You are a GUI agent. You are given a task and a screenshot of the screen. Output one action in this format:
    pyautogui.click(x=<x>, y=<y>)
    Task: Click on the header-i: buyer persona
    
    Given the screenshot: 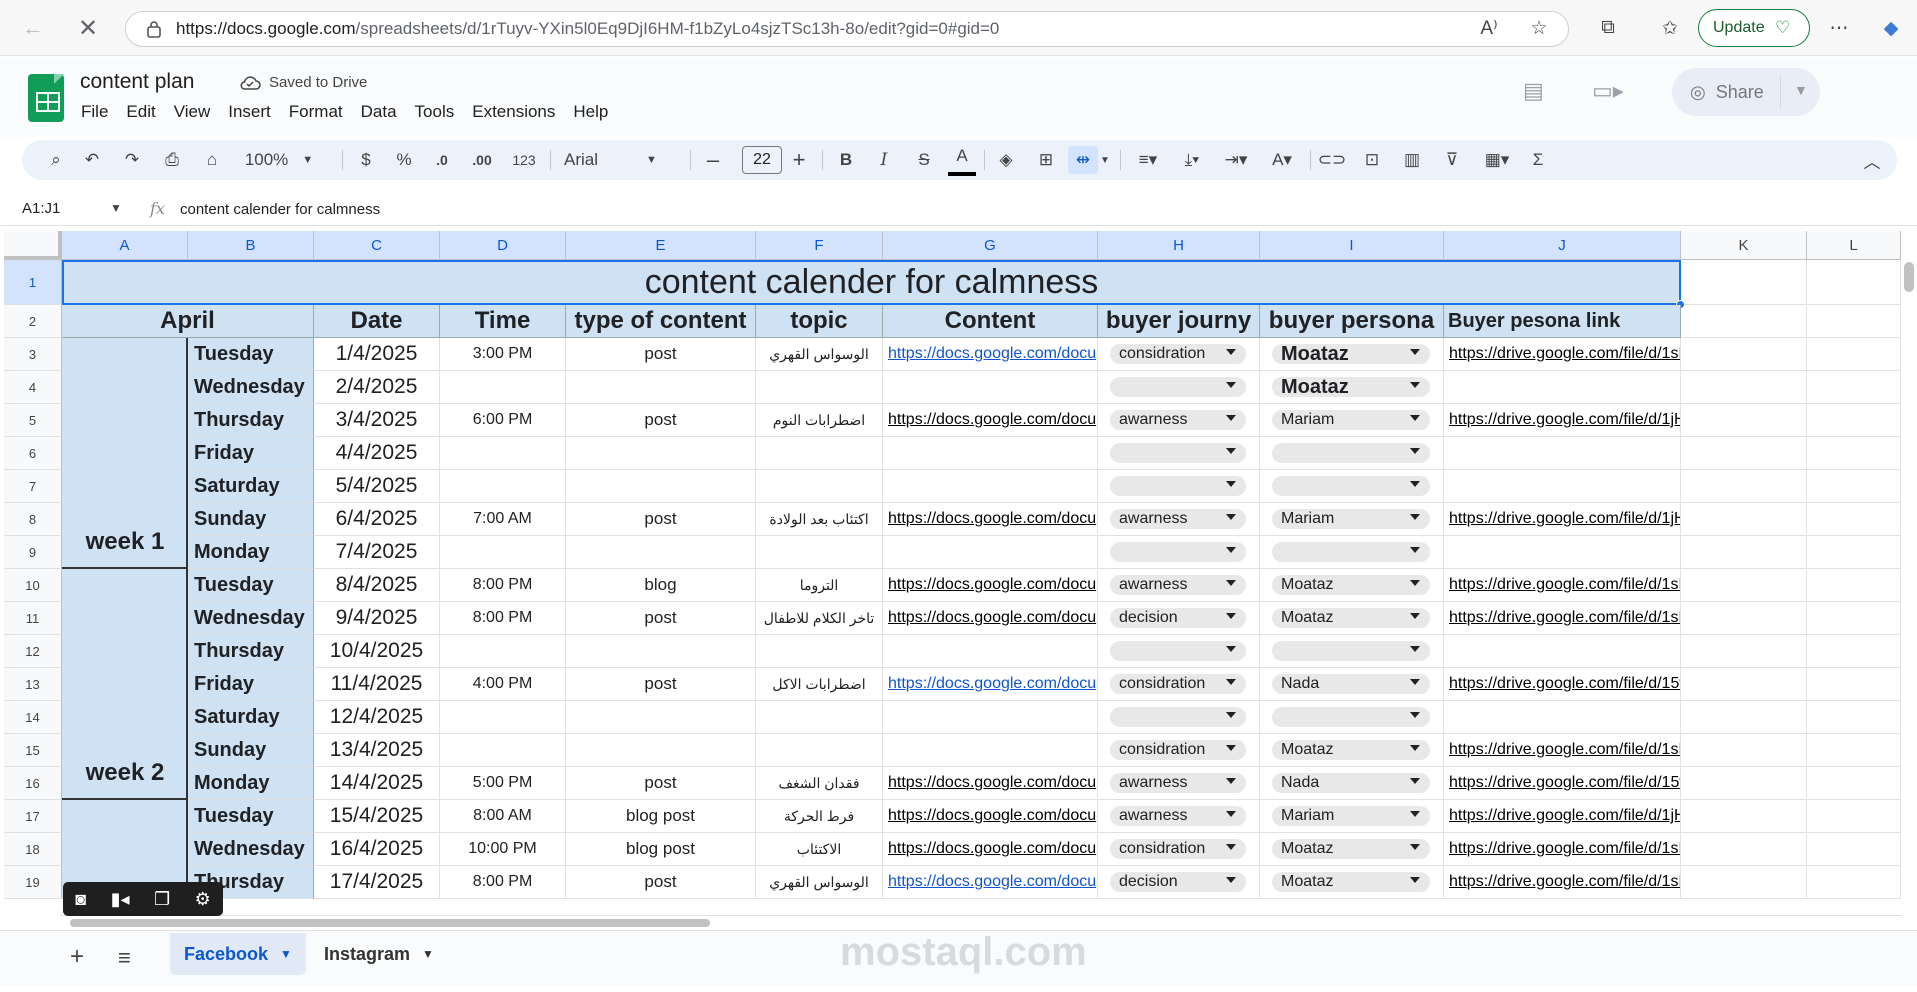 What is the action you would take?
    pyautogui.click(x=1352, y=321)
    